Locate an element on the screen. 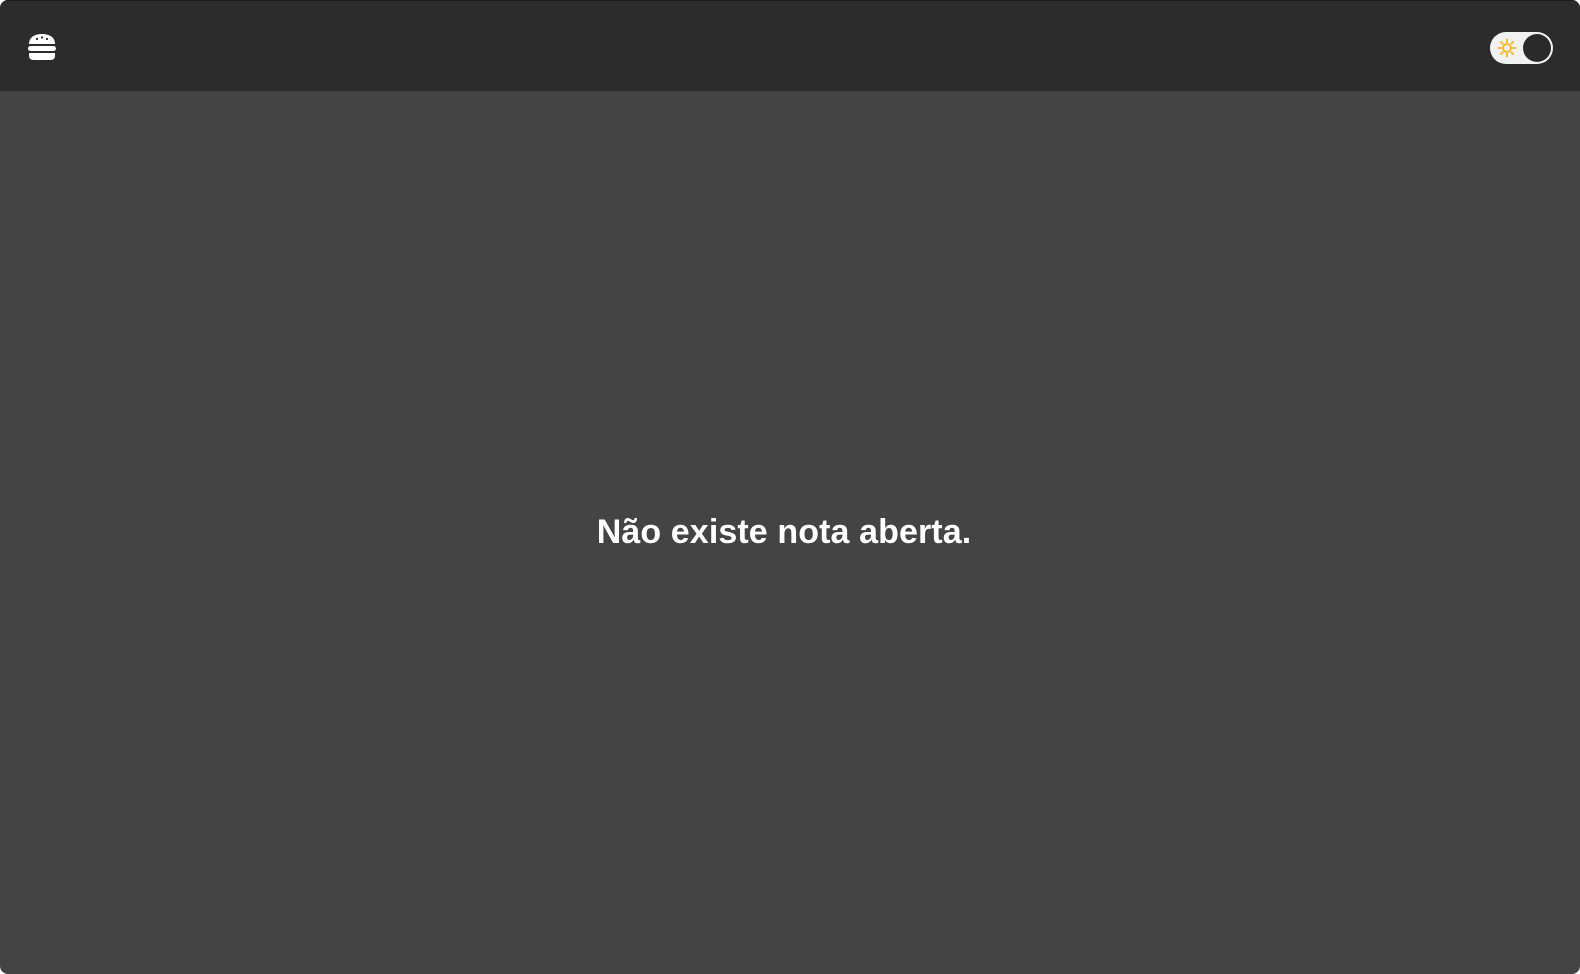 The image size is (1580, 974). sun-icon is located at coordinates (1507, 48).